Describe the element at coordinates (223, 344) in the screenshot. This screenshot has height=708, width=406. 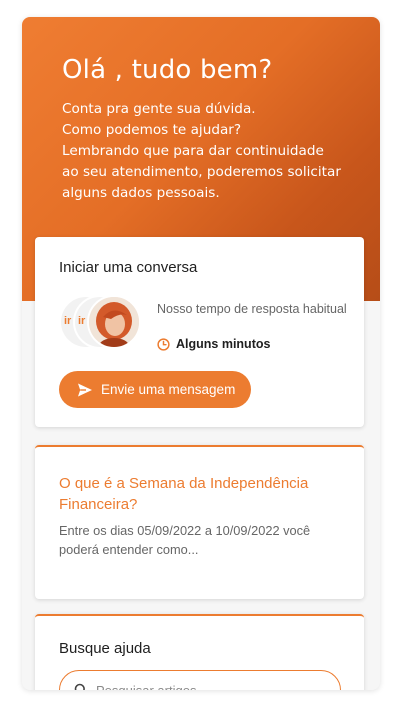
I see `response-time-value: Alguns minutos` at that location.